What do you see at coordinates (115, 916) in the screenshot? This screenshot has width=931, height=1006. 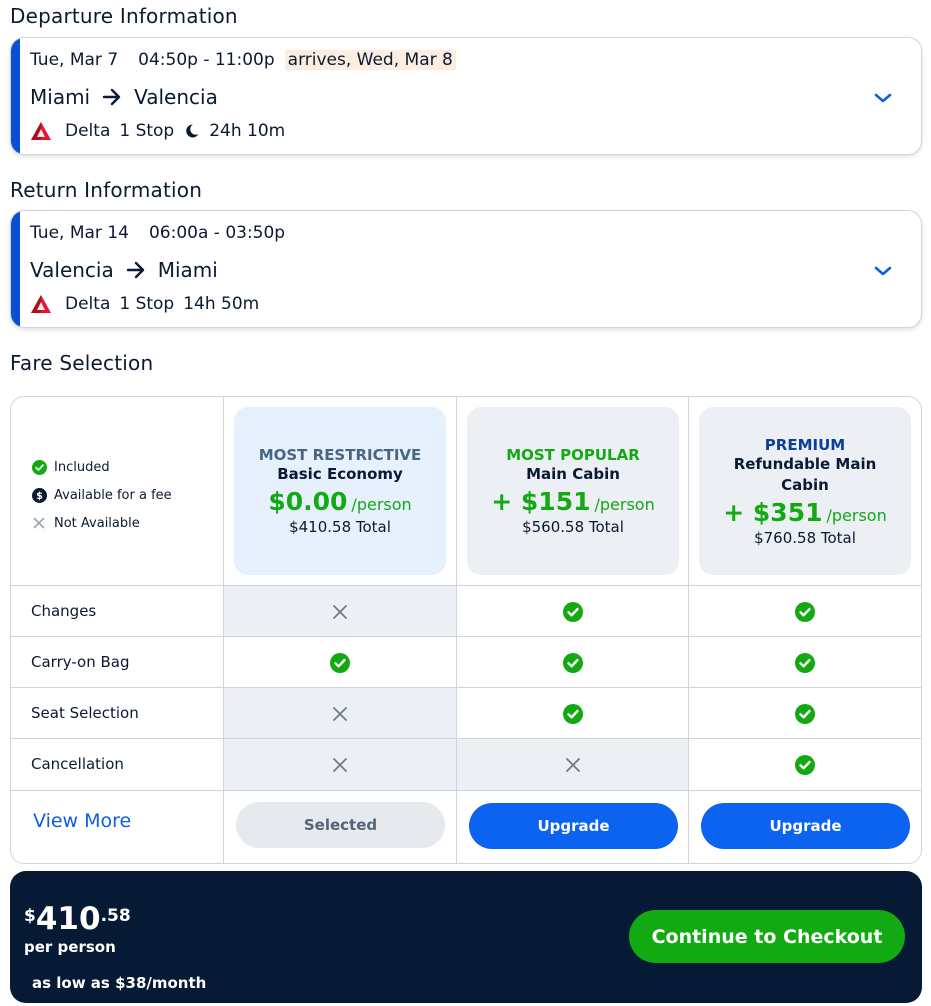 I see `price-decimal: .58` at bounding box center [115, 916].